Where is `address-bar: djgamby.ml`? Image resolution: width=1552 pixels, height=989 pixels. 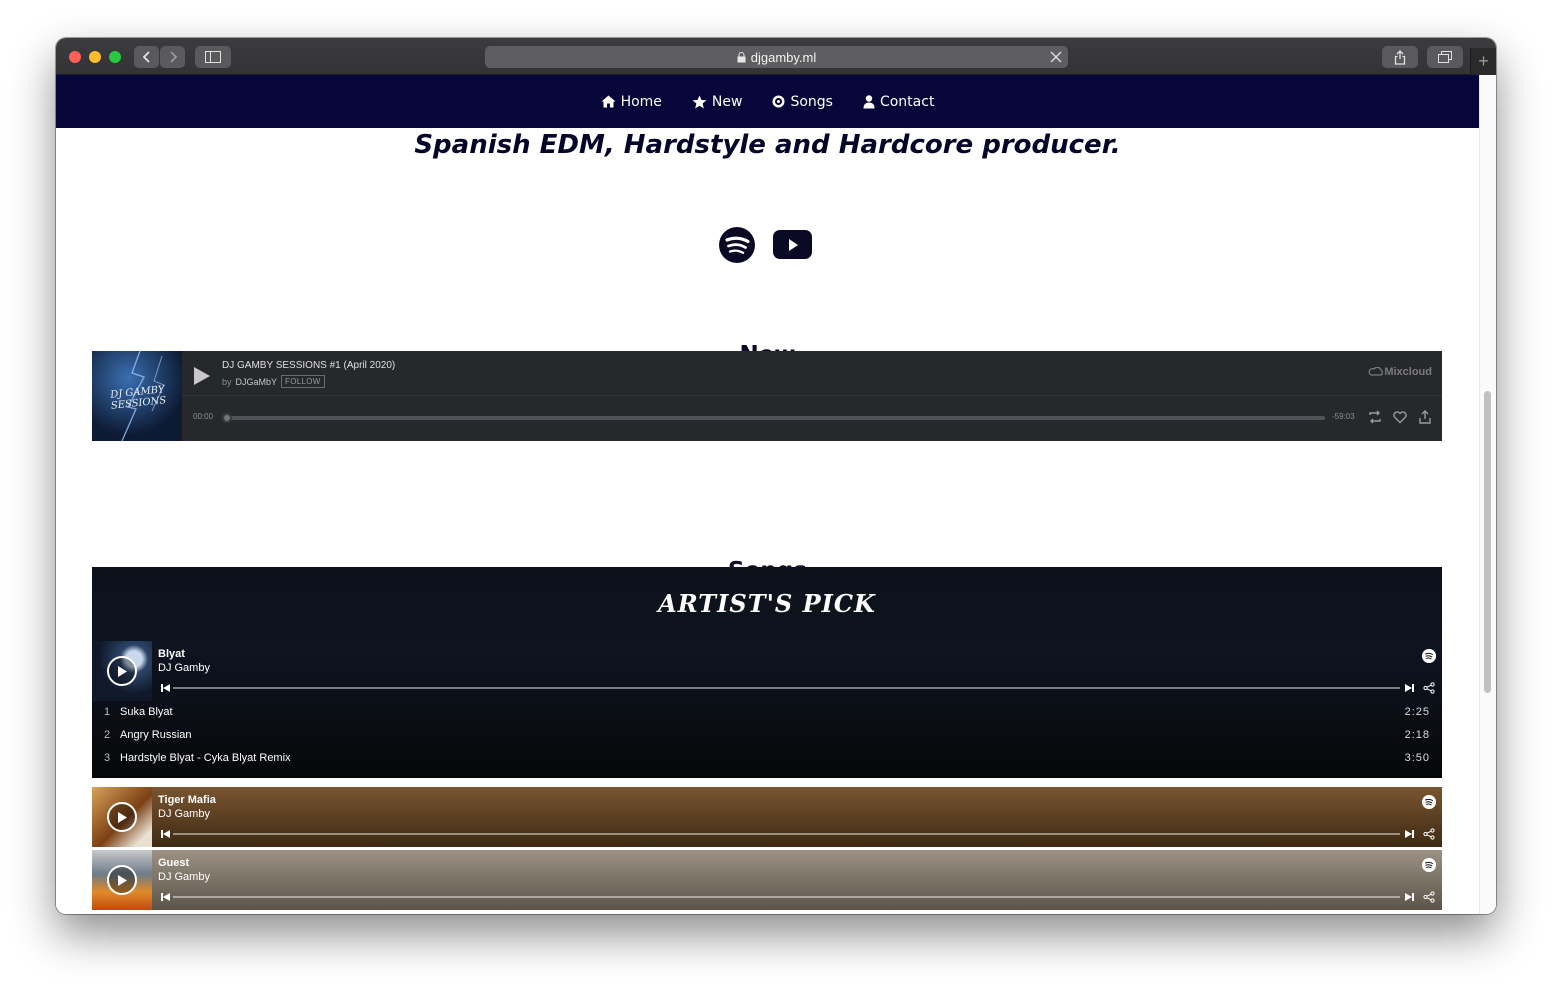
address-bar: djgamby.ml is located at coordinates (776, 57).